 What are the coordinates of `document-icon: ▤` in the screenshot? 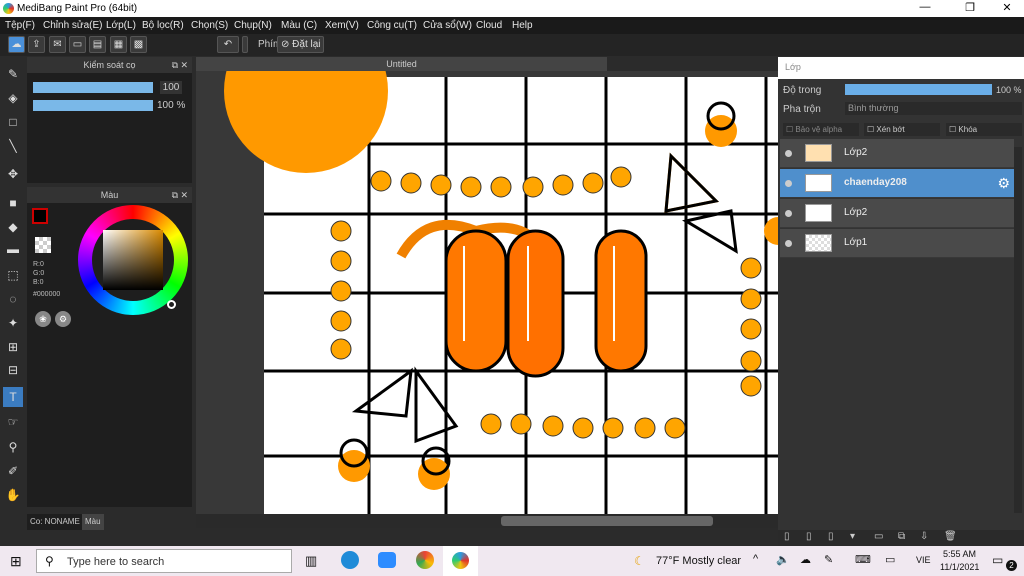 It's located at (97, 44).